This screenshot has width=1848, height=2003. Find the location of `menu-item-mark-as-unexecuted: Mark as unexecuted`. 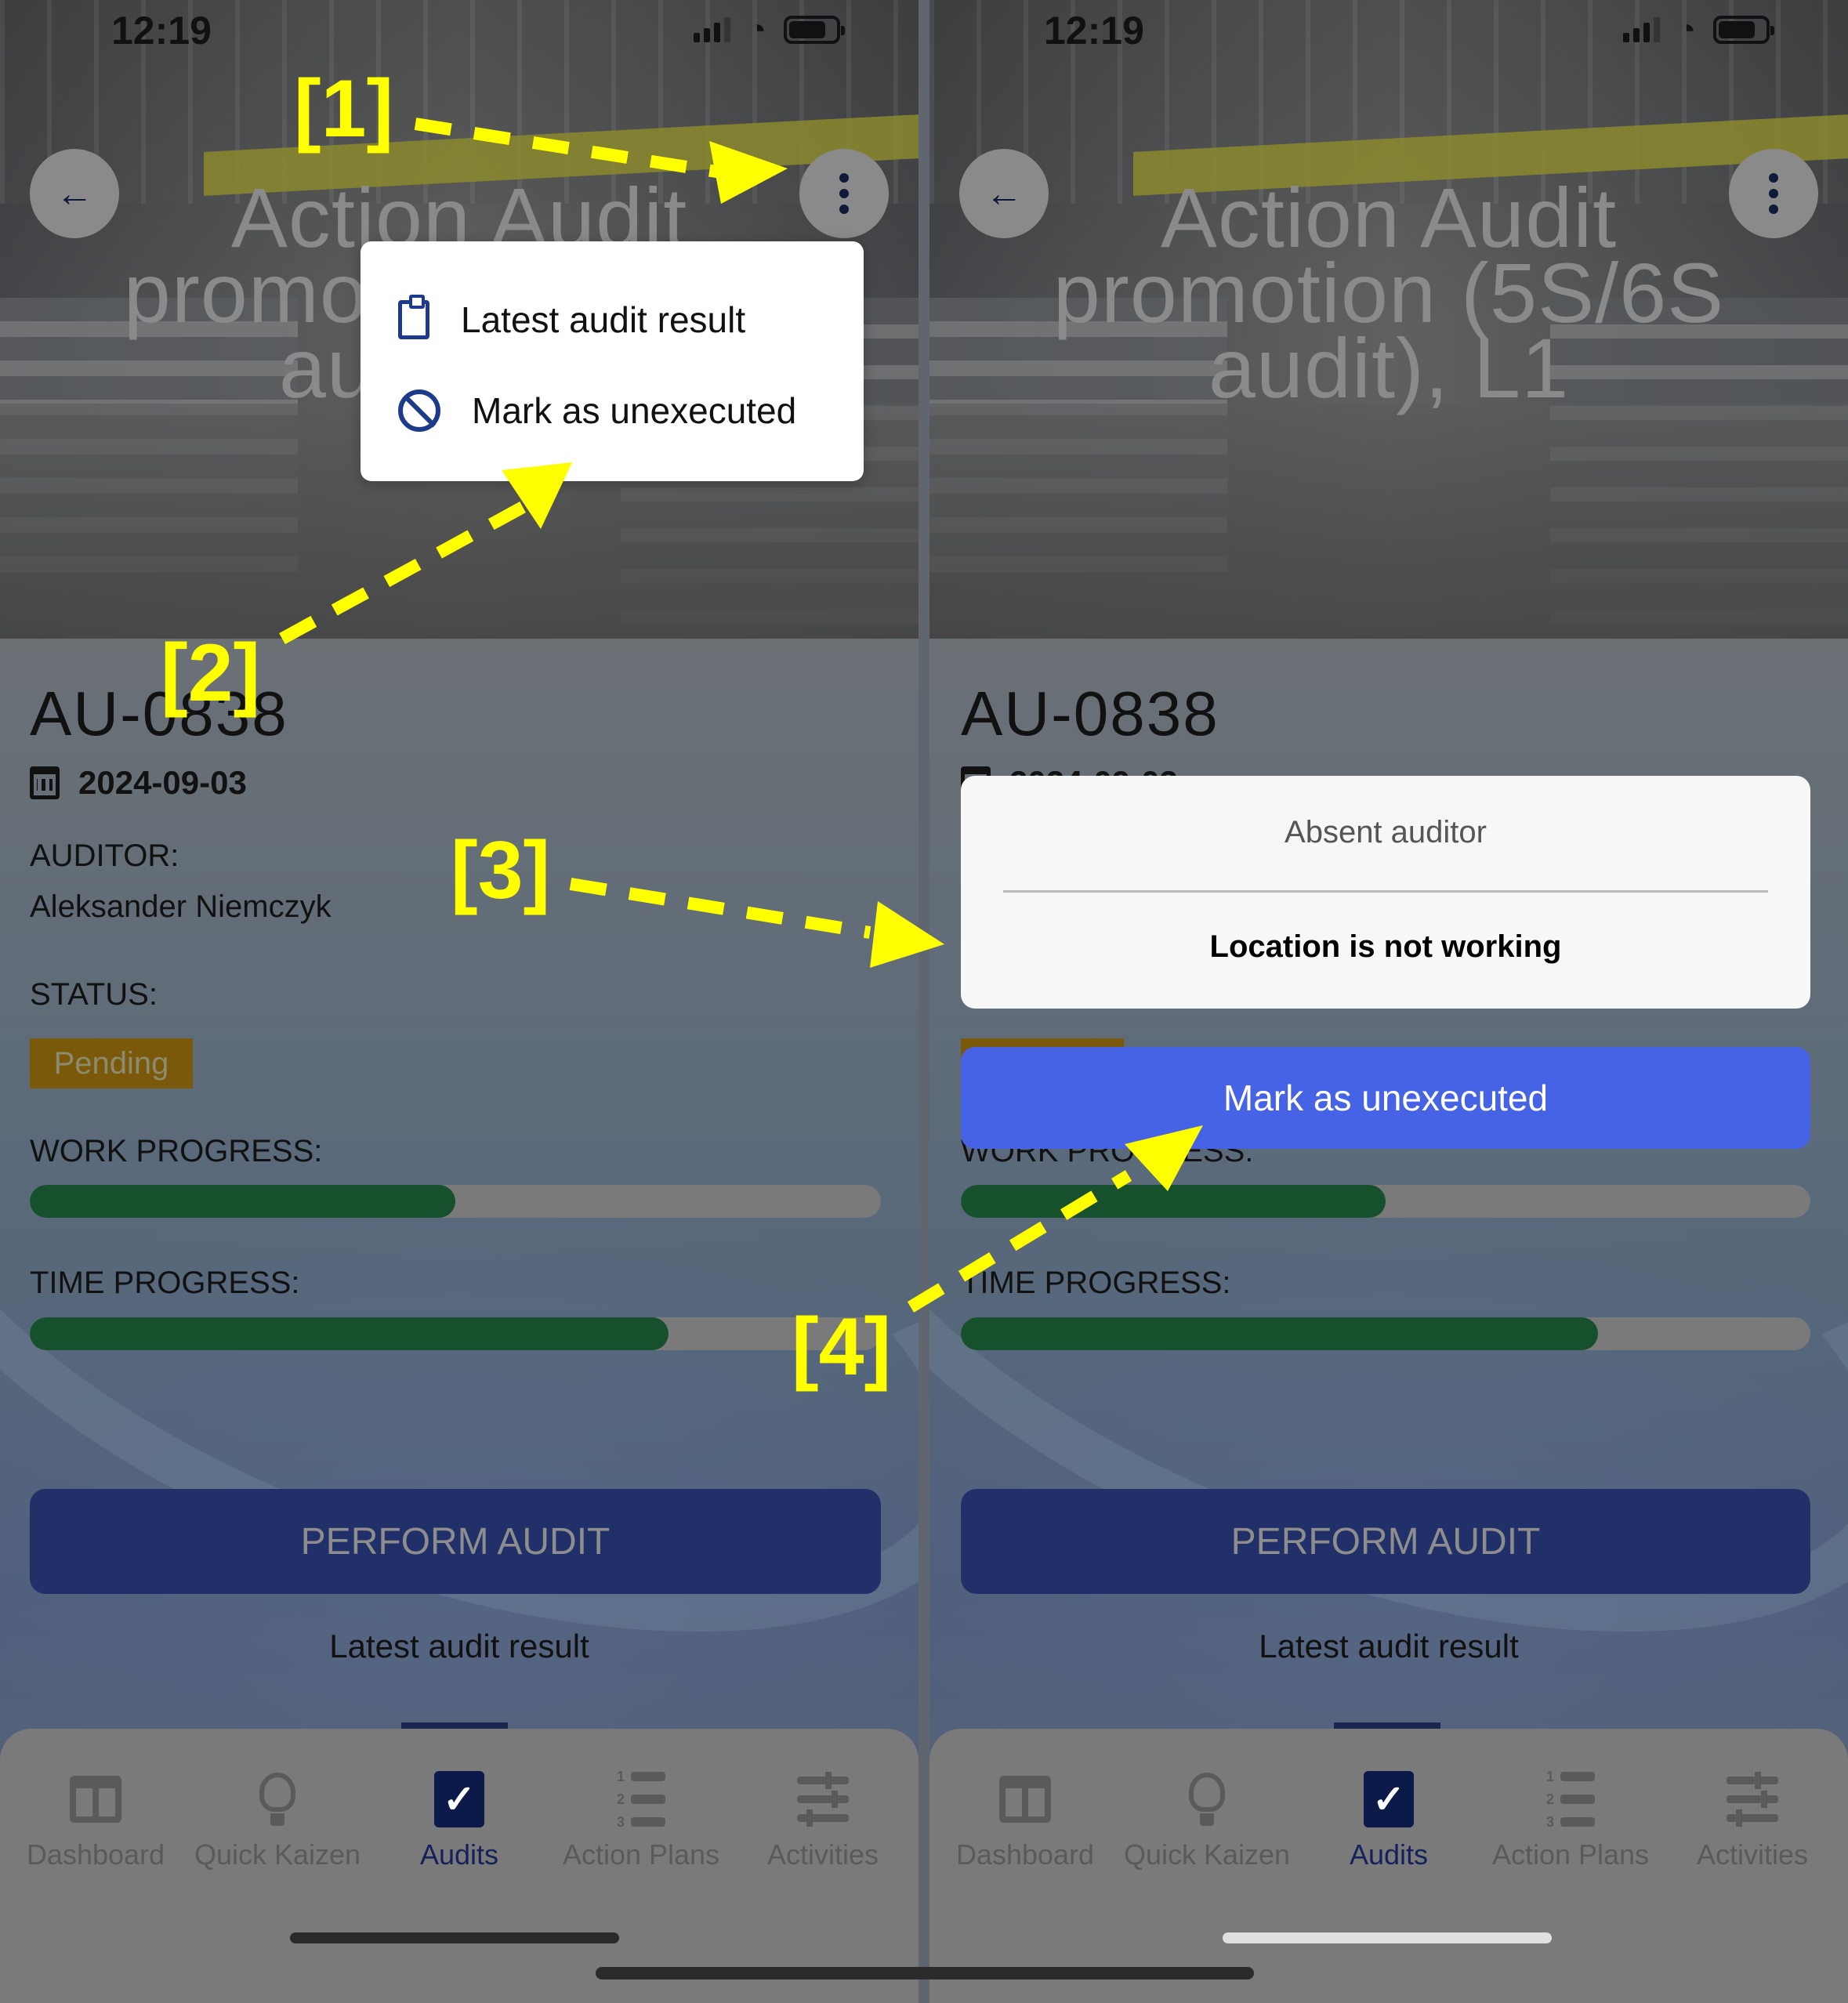

menu-item-mark-as-unexecuted: Mark as unexecuted is located at coordinates (612, 411).